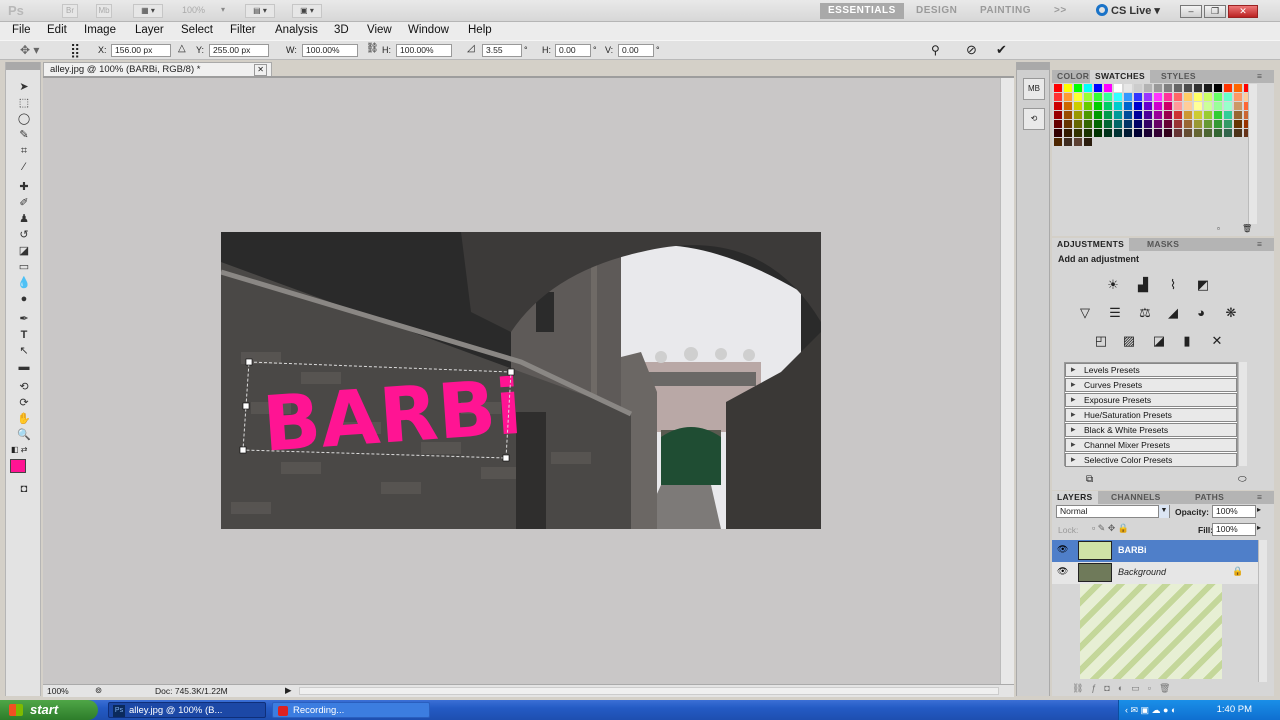  I want to click on preset-exposure: Exposure Presets, so click(1151, 400).